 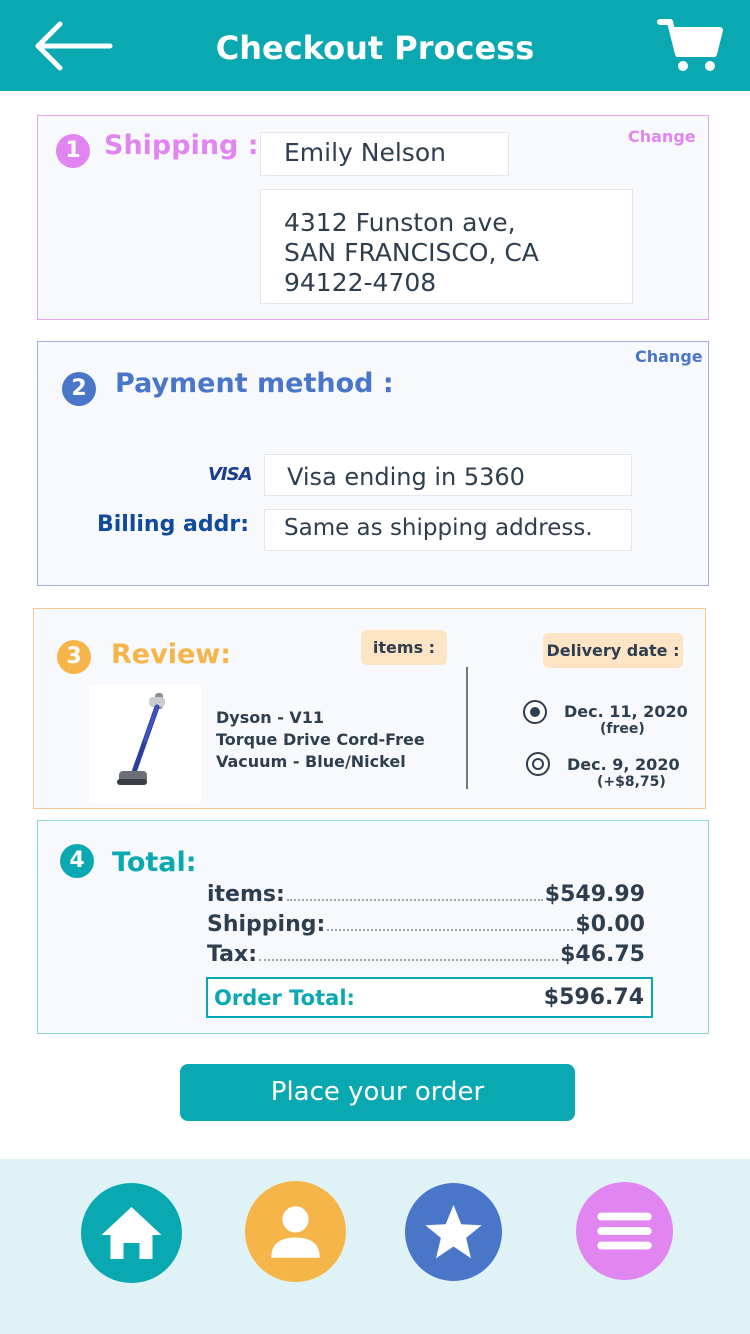 What do you see at coordinates (171, 654) in the screenshot?
I see `review-title: Review:` at bounding box center [171, 654].